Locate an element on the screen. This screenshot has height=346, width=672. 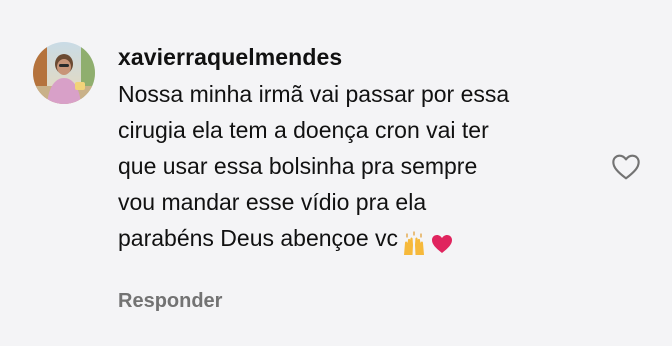
like-button is located at coordinates (626, 167).